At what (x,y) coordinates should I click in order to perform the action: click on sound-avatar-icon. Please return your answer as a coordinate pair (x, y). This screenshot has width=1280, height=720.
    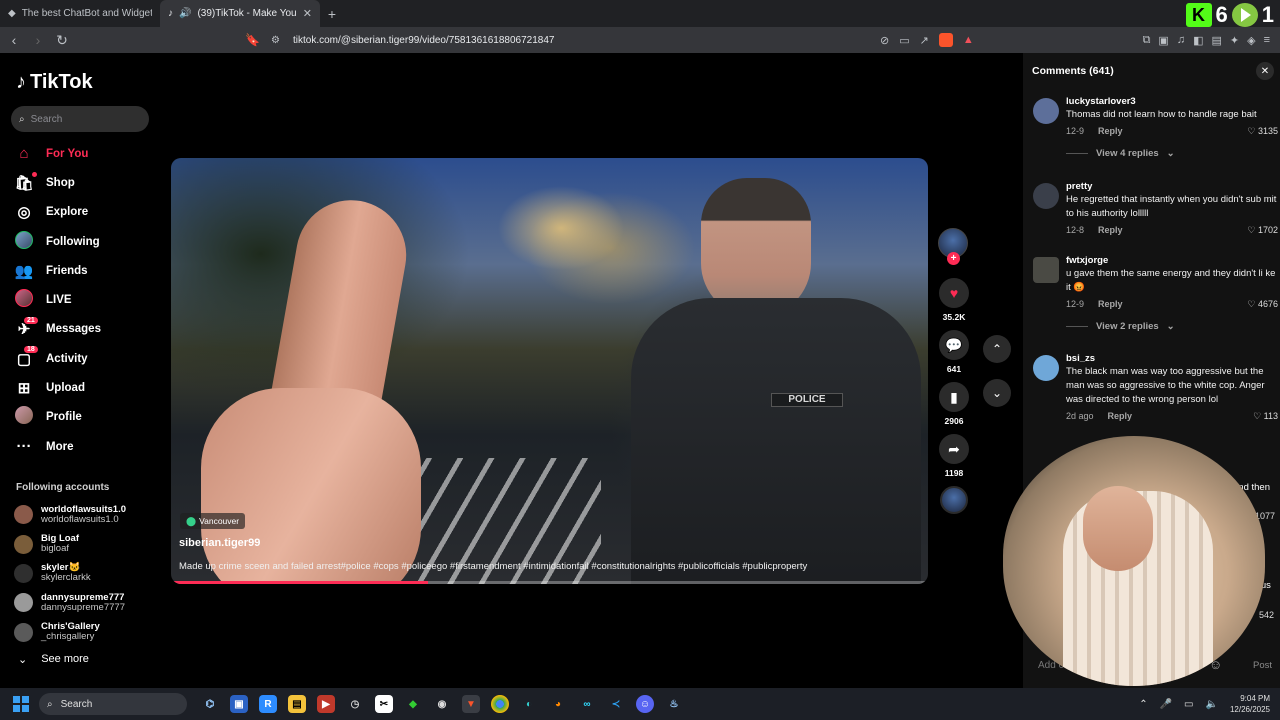
    Looking at the image, I should click on (954, 500).